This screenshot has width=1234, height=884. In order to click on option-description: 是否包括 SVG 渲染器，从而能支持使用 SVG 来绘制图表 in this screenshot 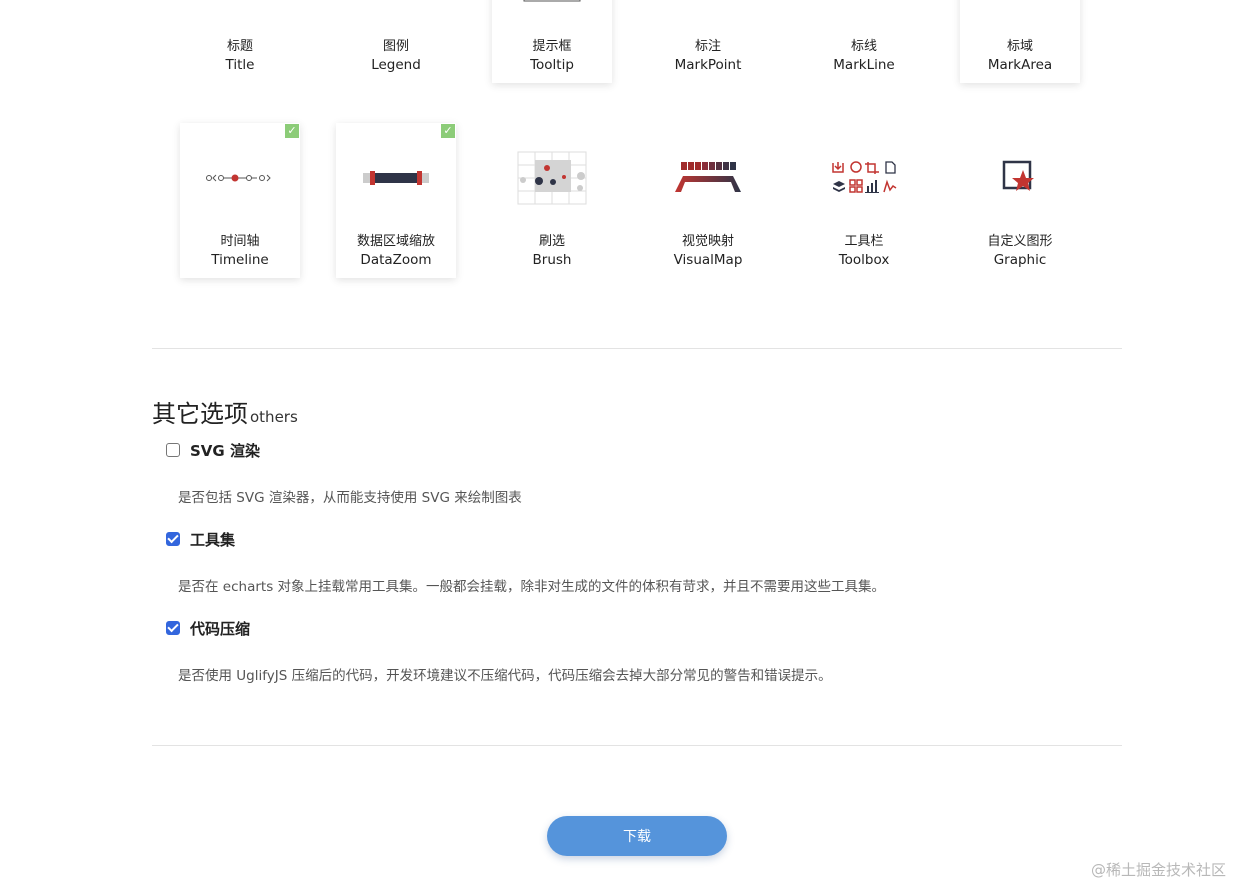, I will do `click(350, 498)`.